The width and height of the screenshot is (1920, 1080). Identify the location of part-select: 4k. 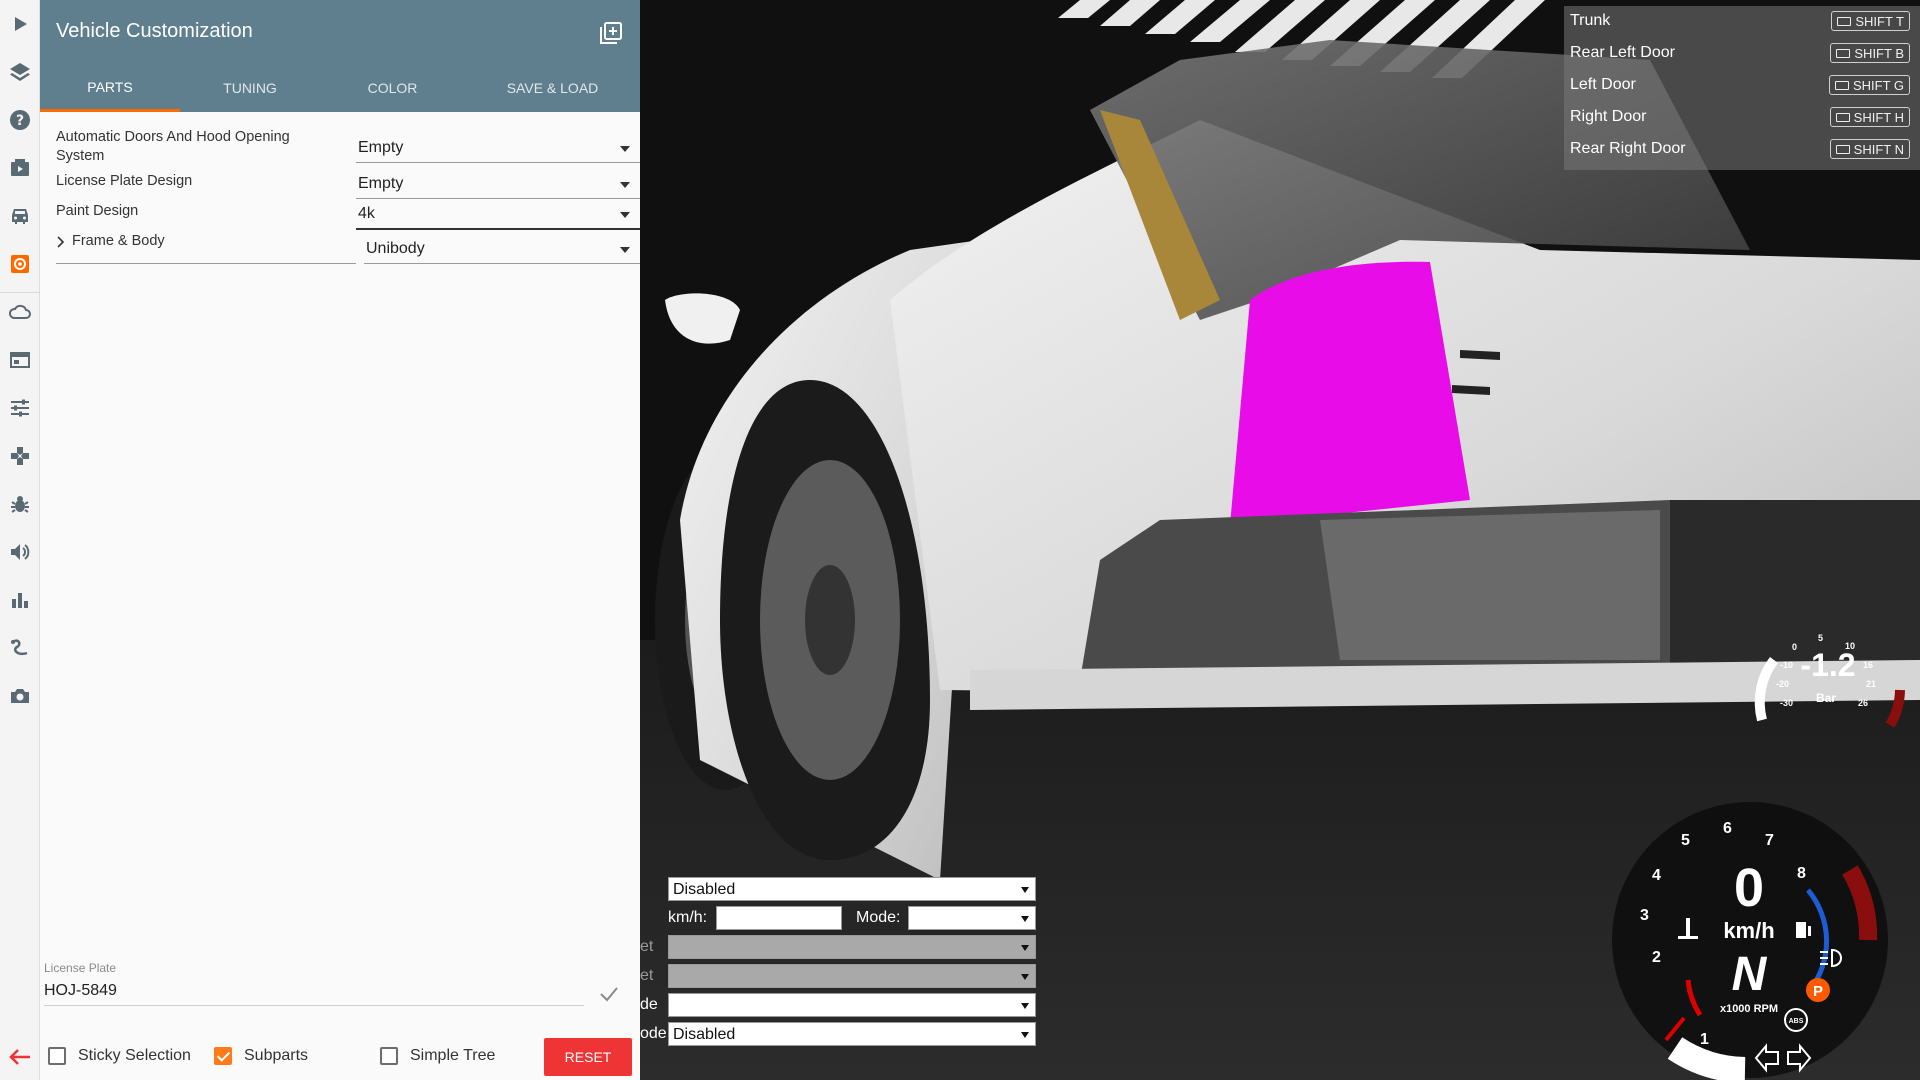
(498, 215).